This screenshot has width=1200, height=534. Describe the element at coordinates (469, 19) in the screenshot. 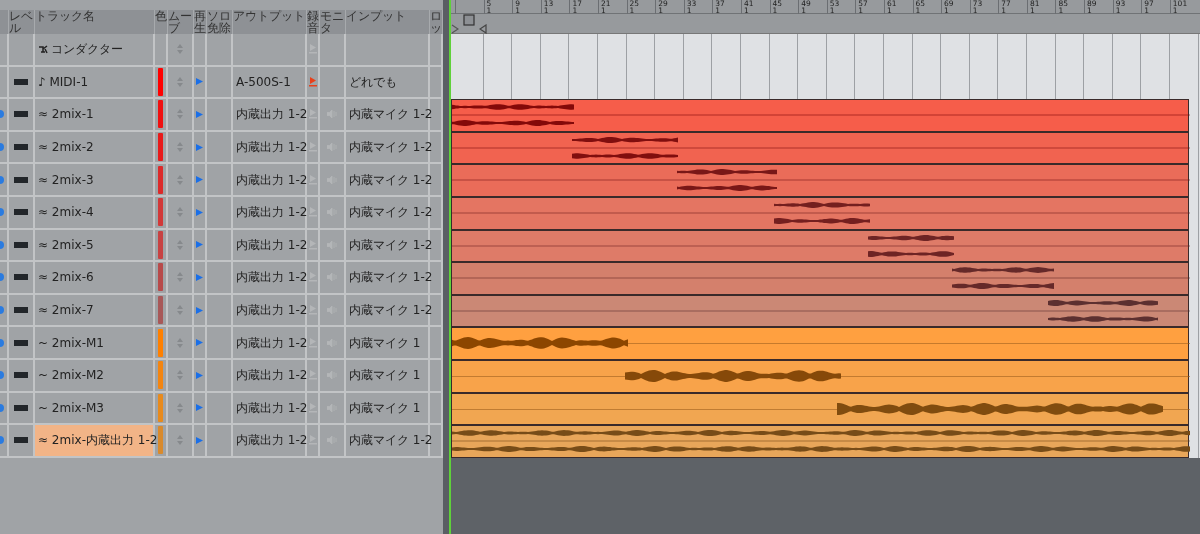

I see `square-marker-icon` at that location.